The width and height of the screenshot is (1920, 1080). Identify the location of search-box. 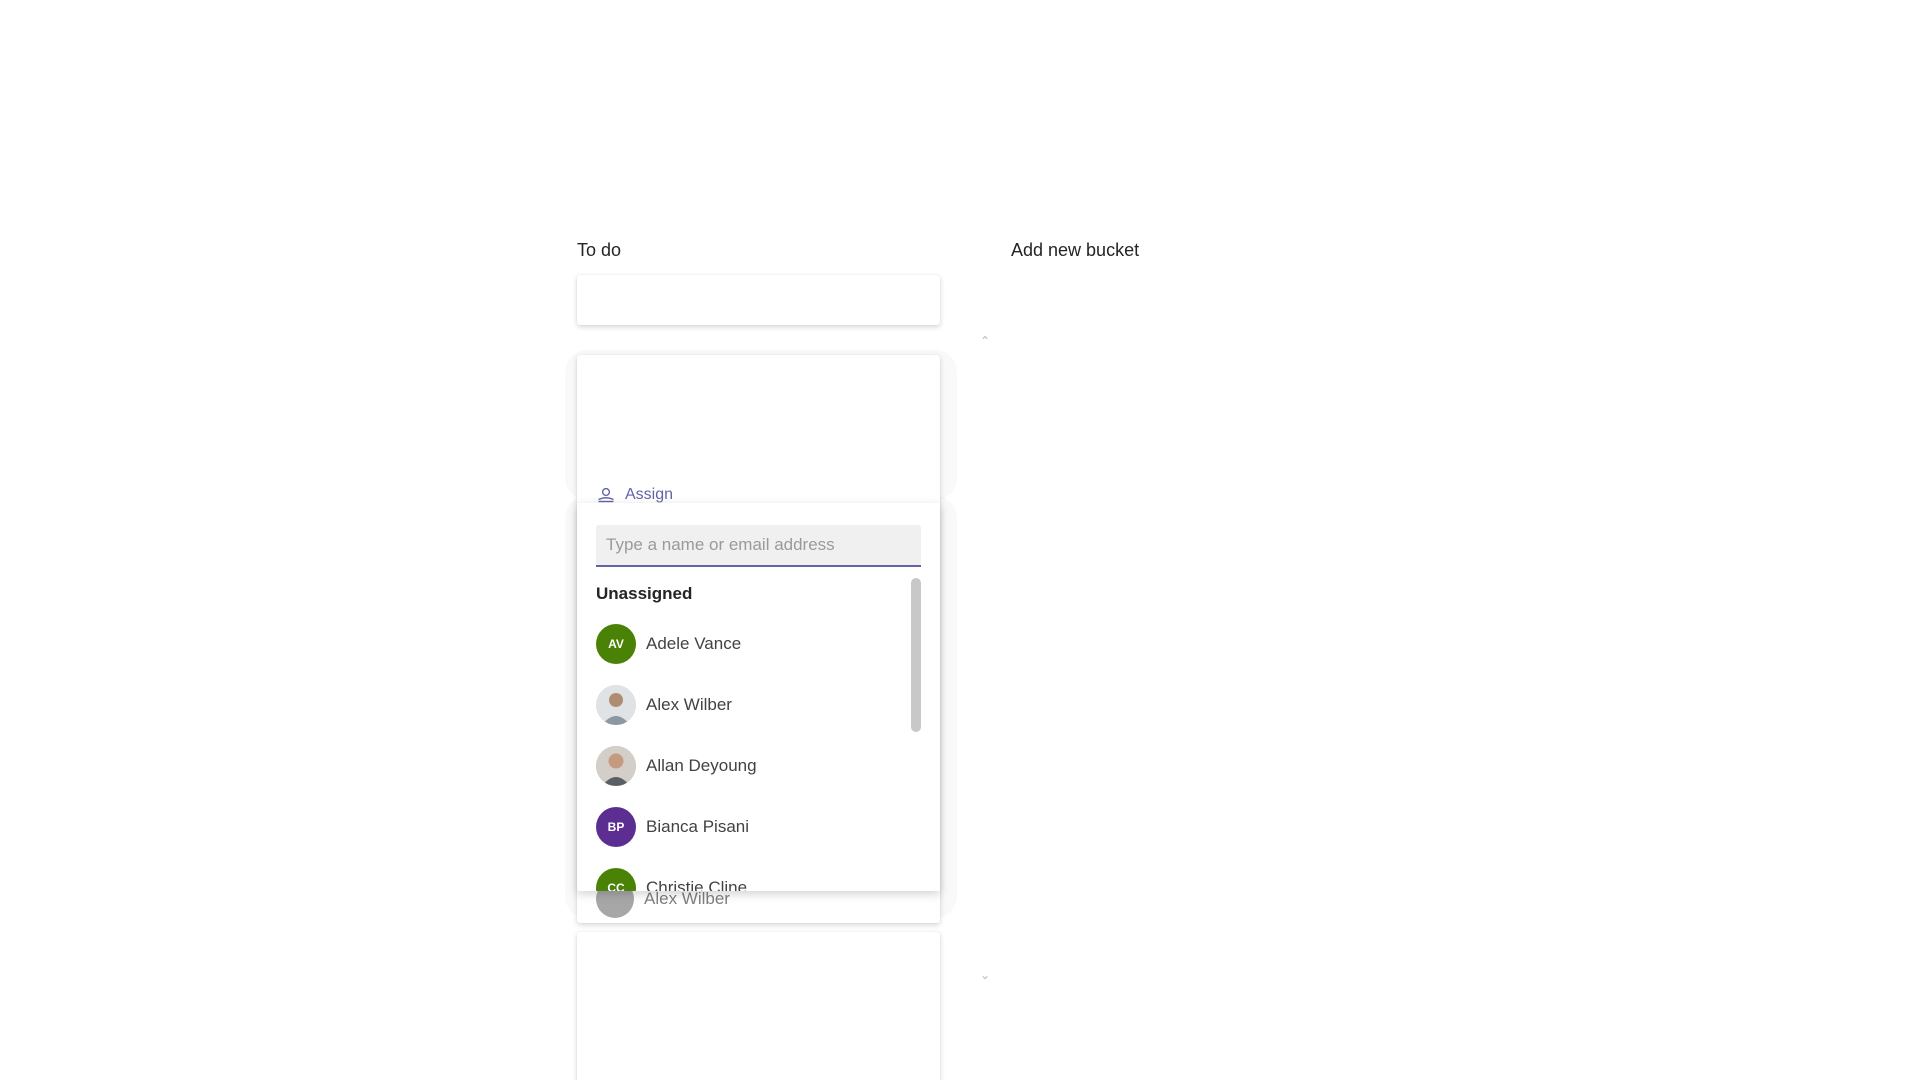
(758, 546).